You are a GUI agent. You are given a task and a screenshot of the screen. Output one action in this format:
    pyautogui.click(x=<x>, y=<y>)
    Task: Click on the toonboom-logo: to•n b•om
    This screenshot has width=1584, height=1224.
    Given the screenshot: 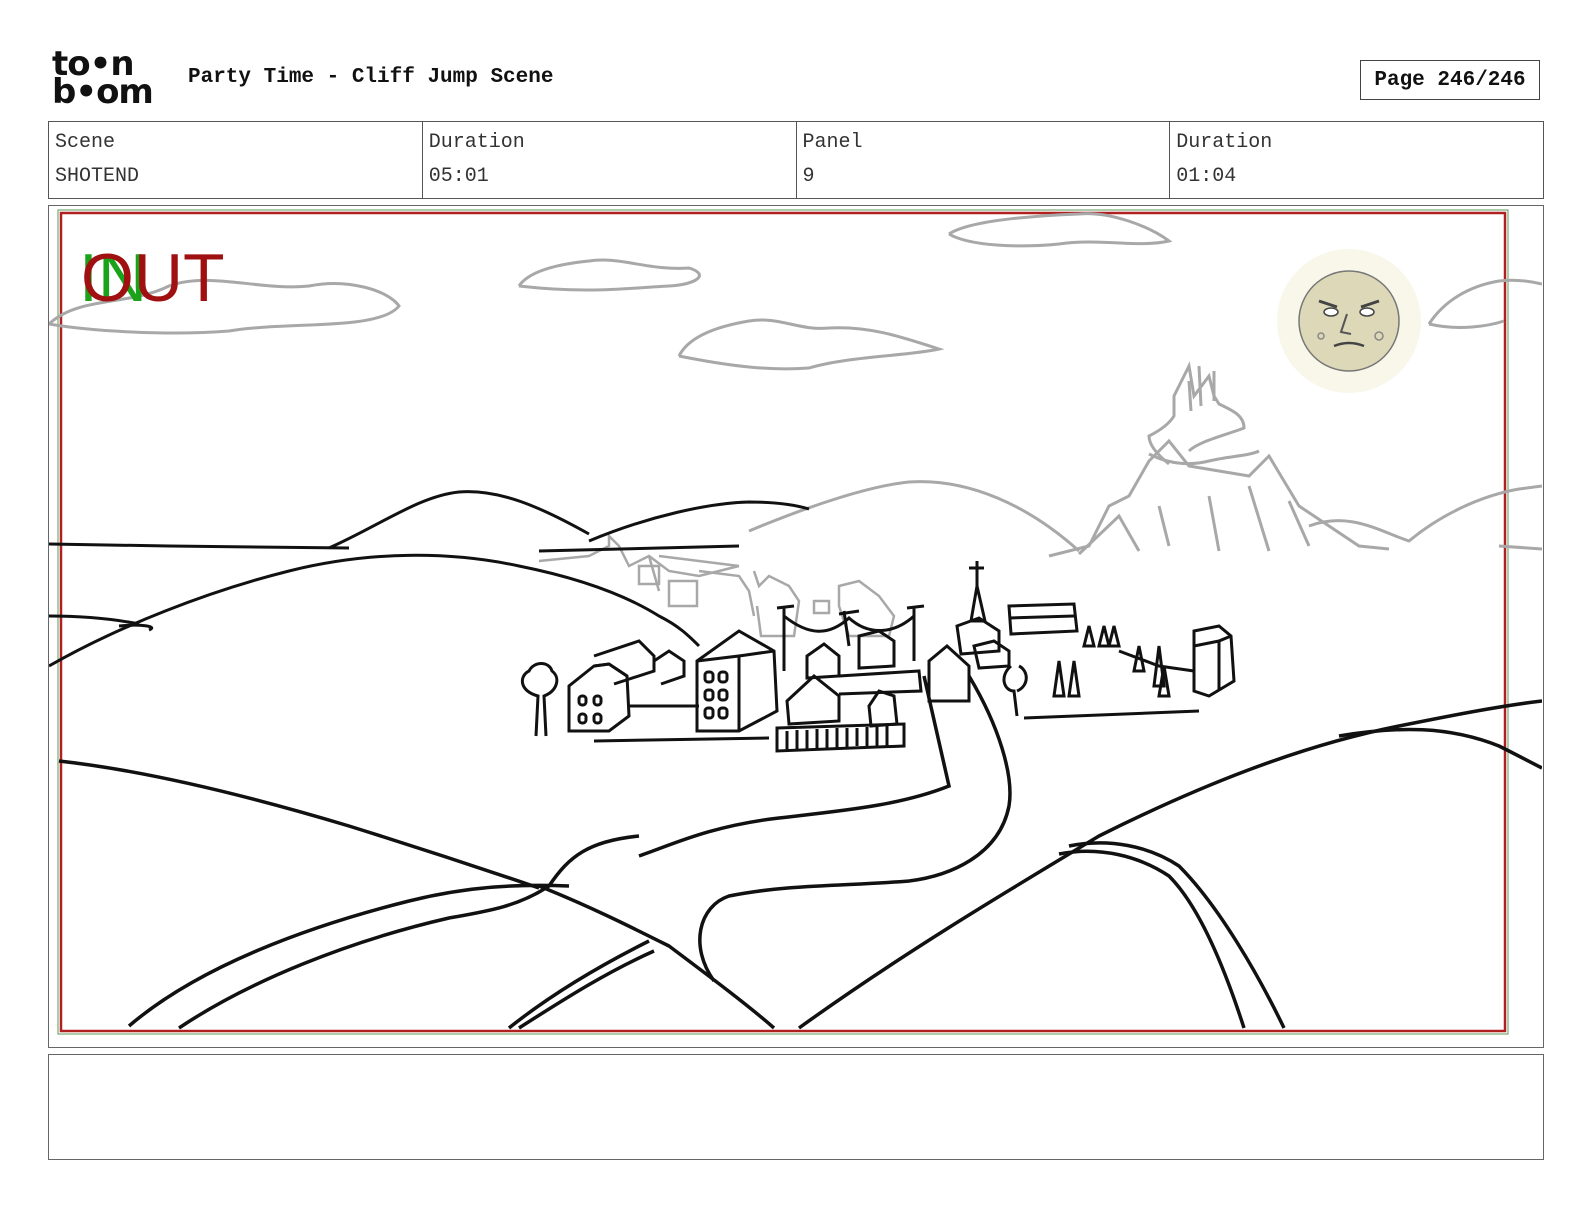 What is the action you would take?
    pyautogui.click(x=108, y=79)
    